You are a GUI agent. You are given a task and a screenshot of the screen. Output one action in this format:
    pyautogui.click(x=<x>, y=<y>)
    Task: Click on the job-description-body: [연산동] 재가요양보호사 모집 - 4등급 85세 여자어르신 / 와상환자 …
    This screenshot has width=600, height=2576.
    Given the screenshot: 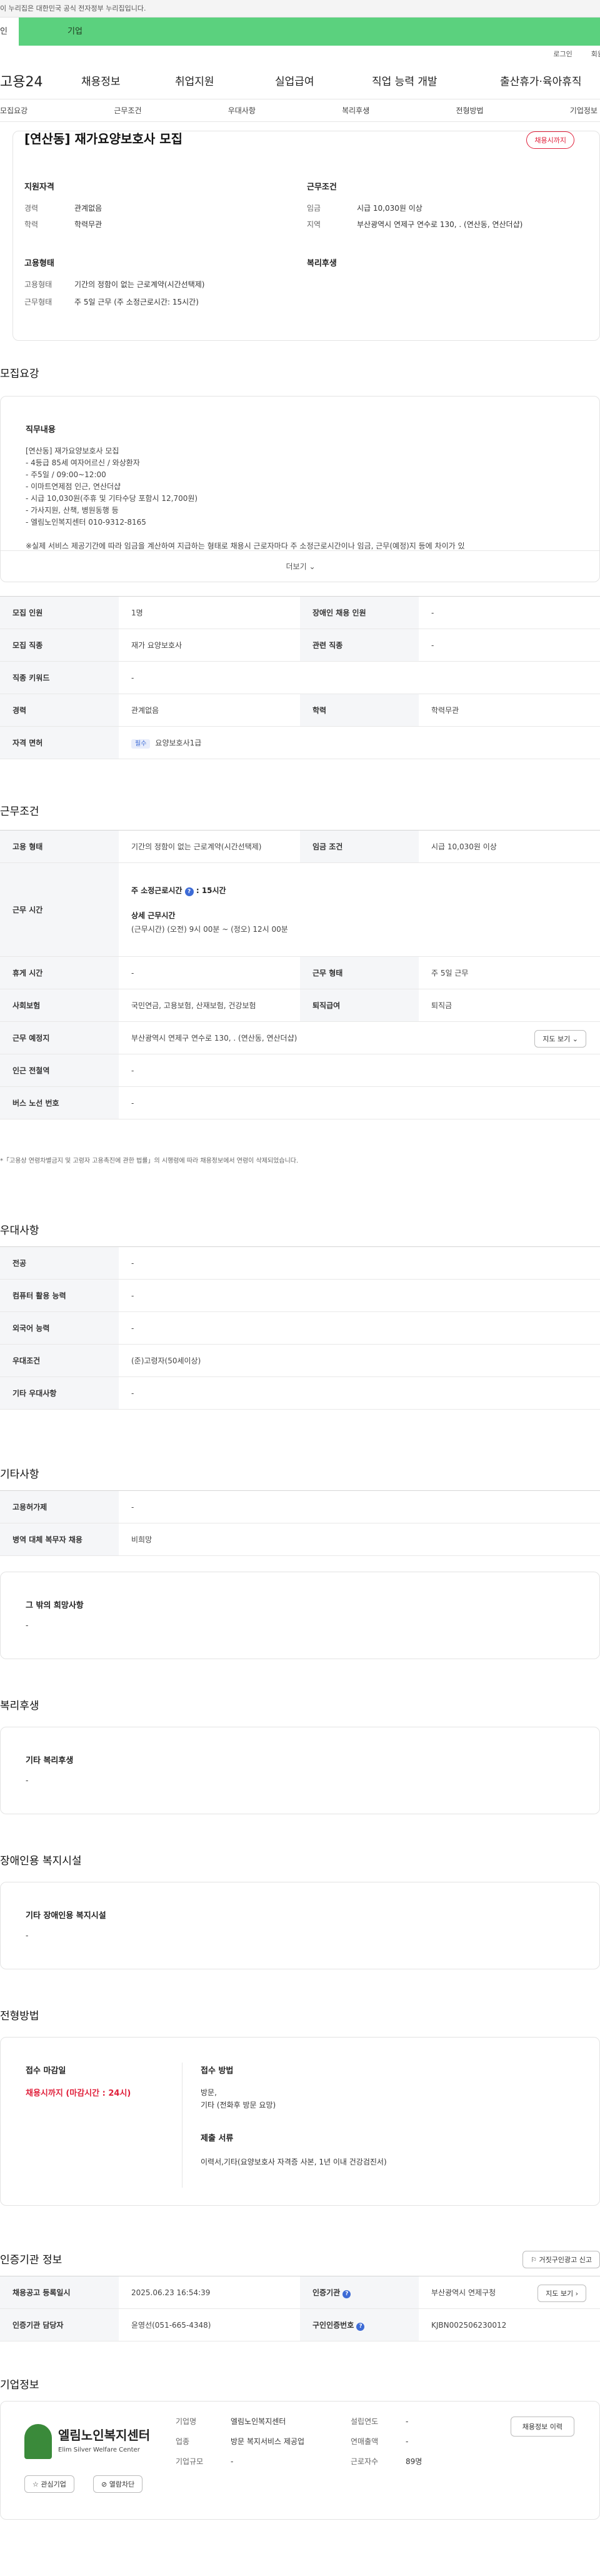 What is the action you would take?
    pyautogui.click(x=245, y=499)
    